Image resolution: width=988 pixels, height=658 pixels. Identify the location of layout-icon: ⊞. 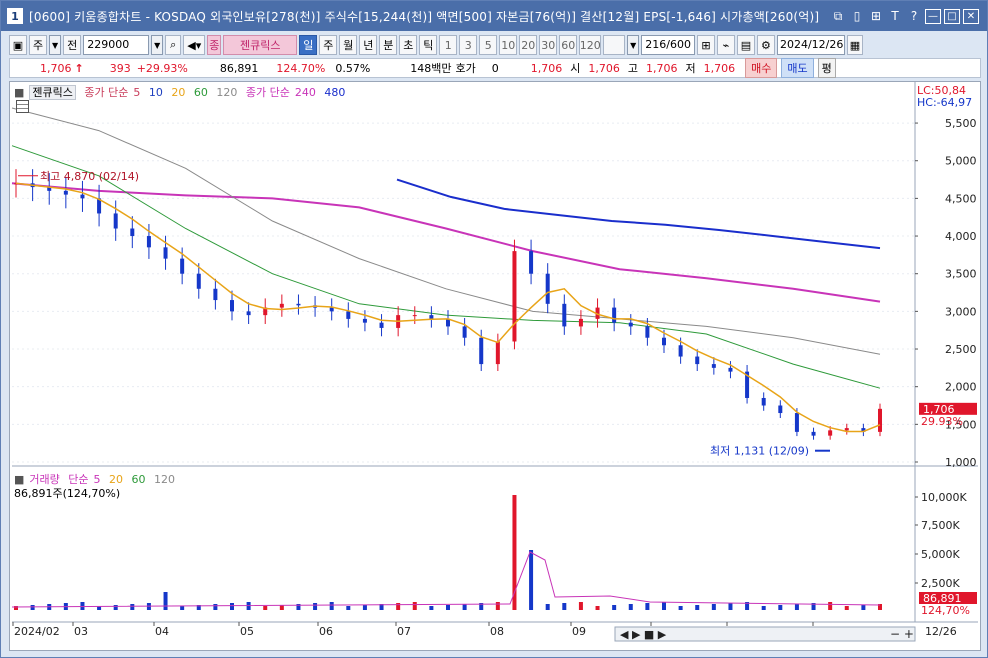
(876, 16).